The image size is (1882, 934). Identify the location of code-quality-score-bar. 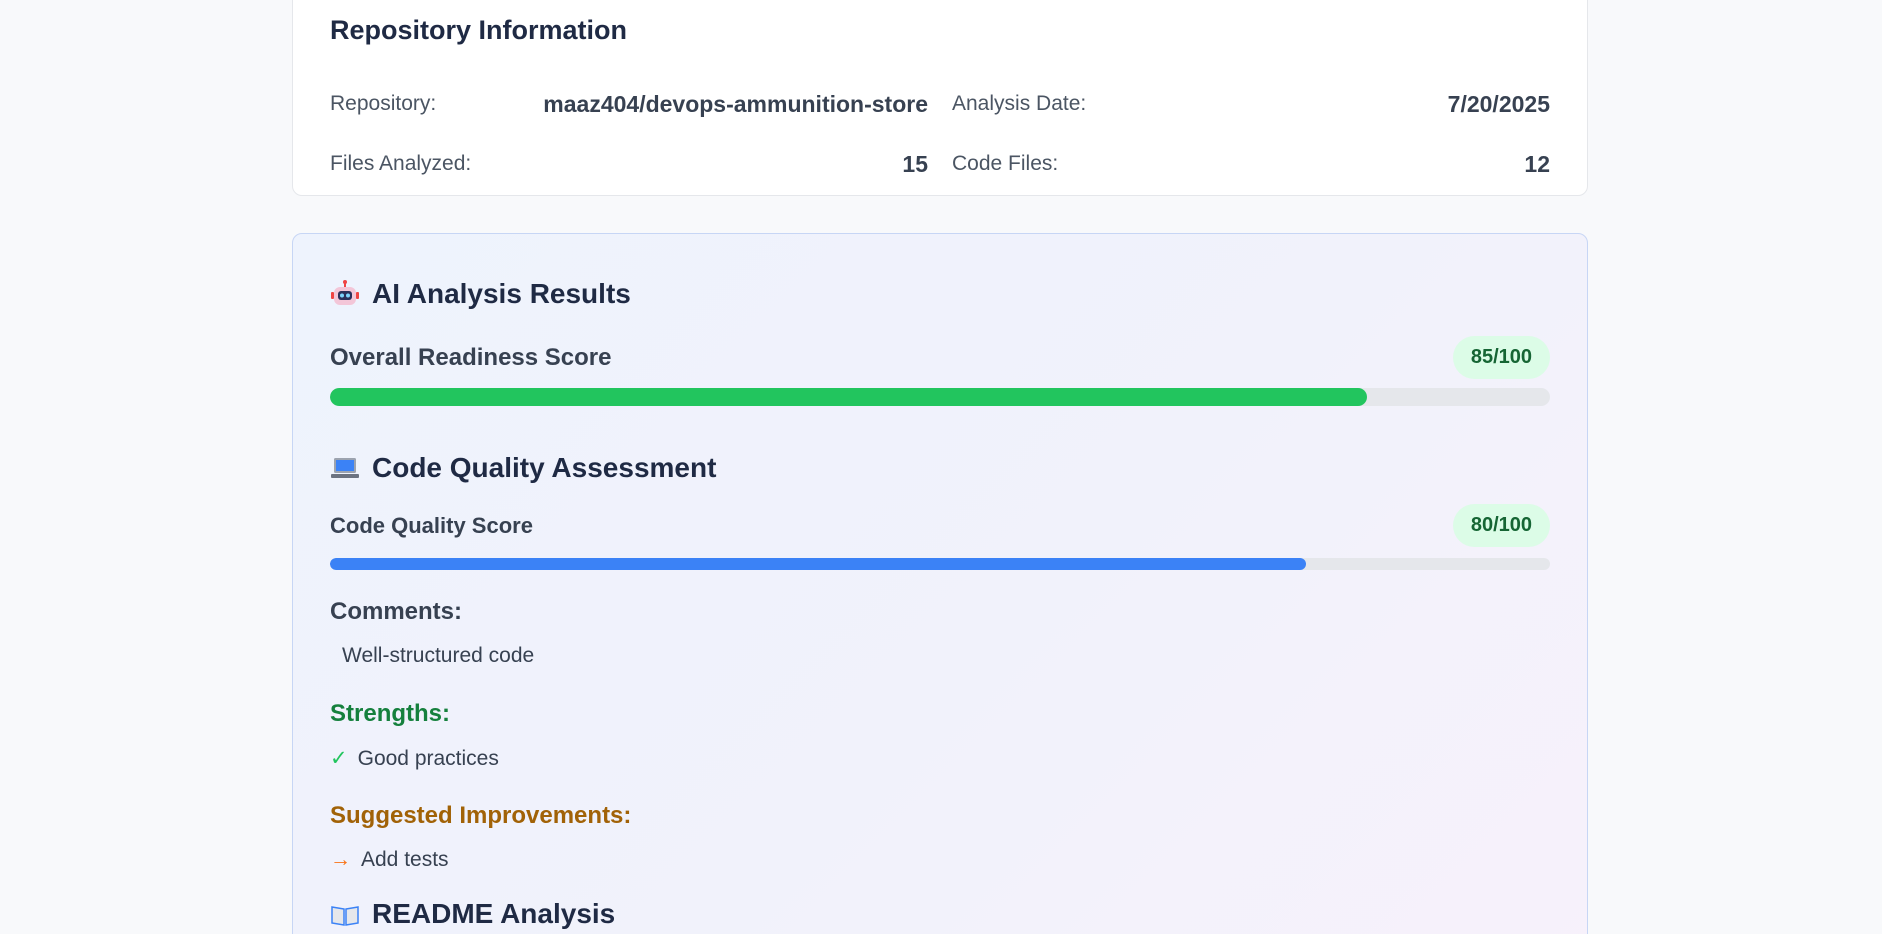
(940, 564).